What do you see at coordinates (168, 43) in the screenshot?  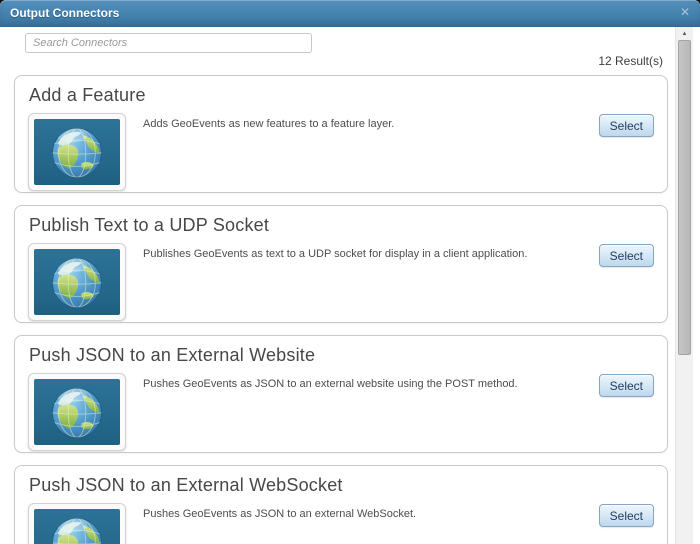 I see `search-input` at bounding box center [168, 43].